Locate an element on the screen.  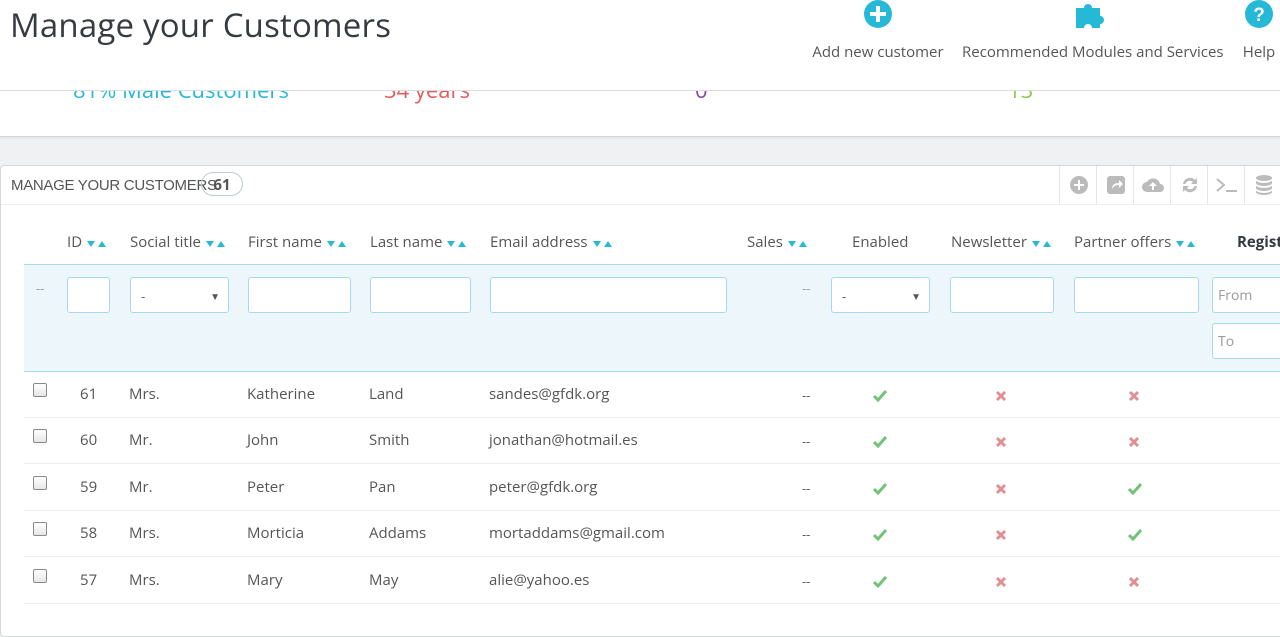
panel-heading: Manage your Customers 61 is located at coordinates (640, 185).